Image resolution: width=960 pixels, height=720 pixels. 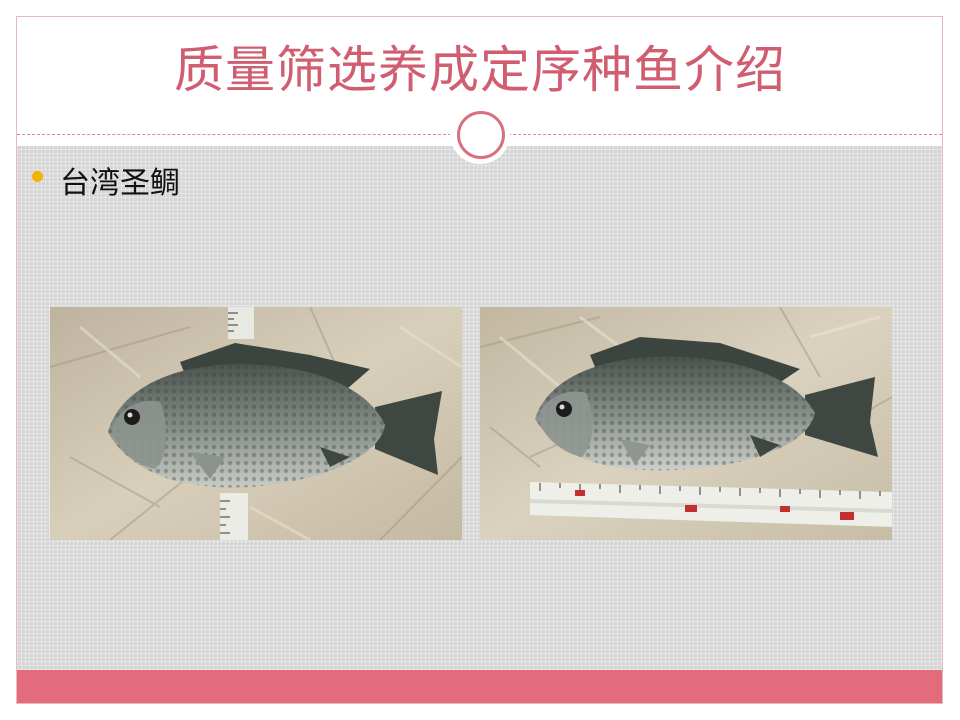 I want to click on bullet-text: 台湾圣鲷, so click(x=120, y=183).